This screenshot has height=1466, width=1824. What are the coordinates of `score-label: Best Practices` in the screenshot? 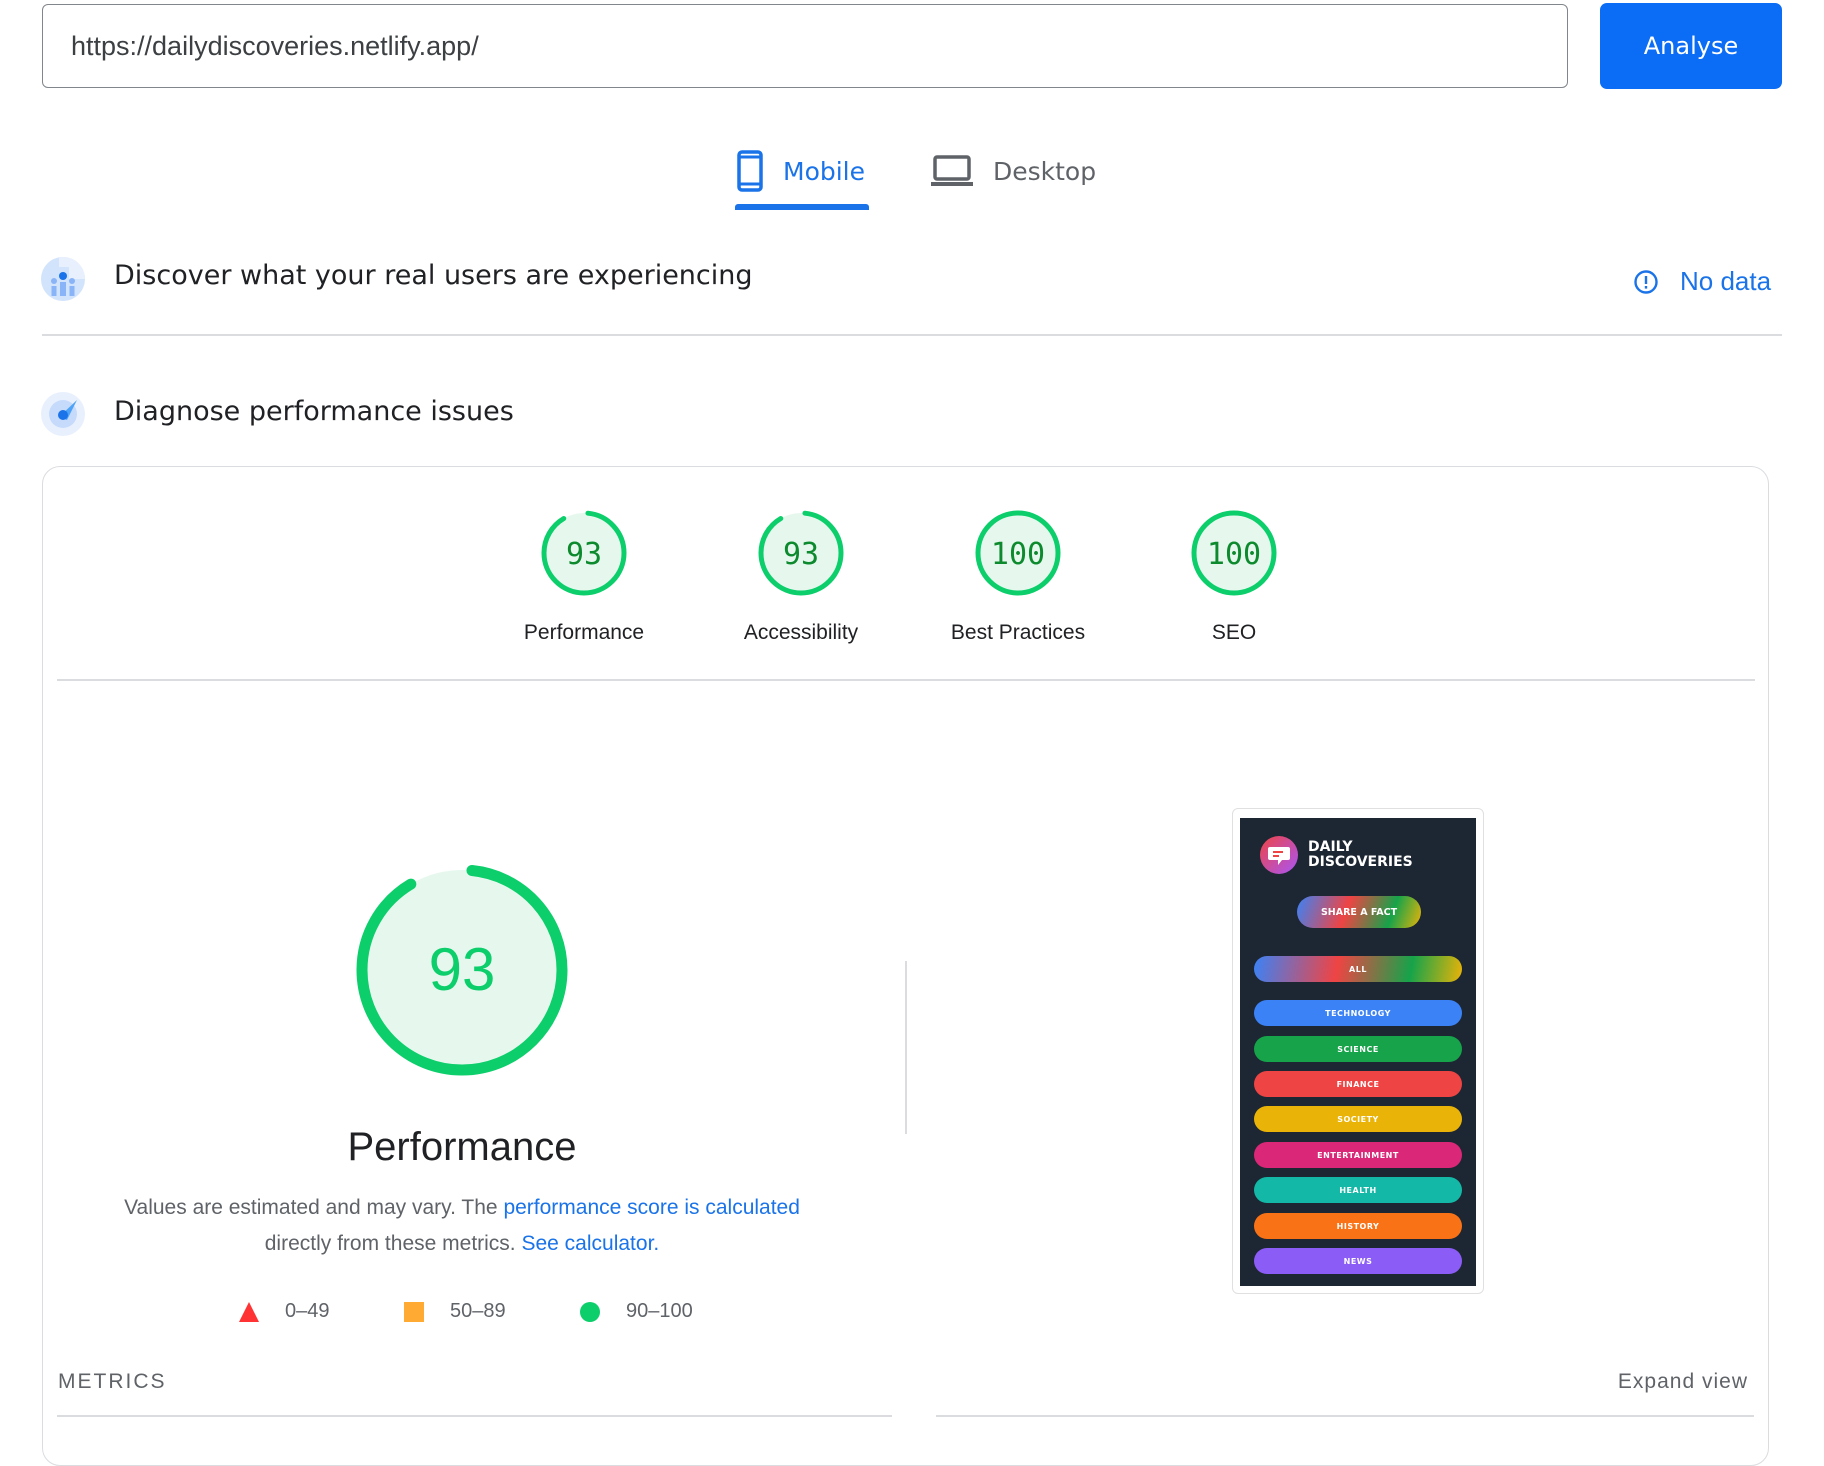 It's located at (1018, 632).